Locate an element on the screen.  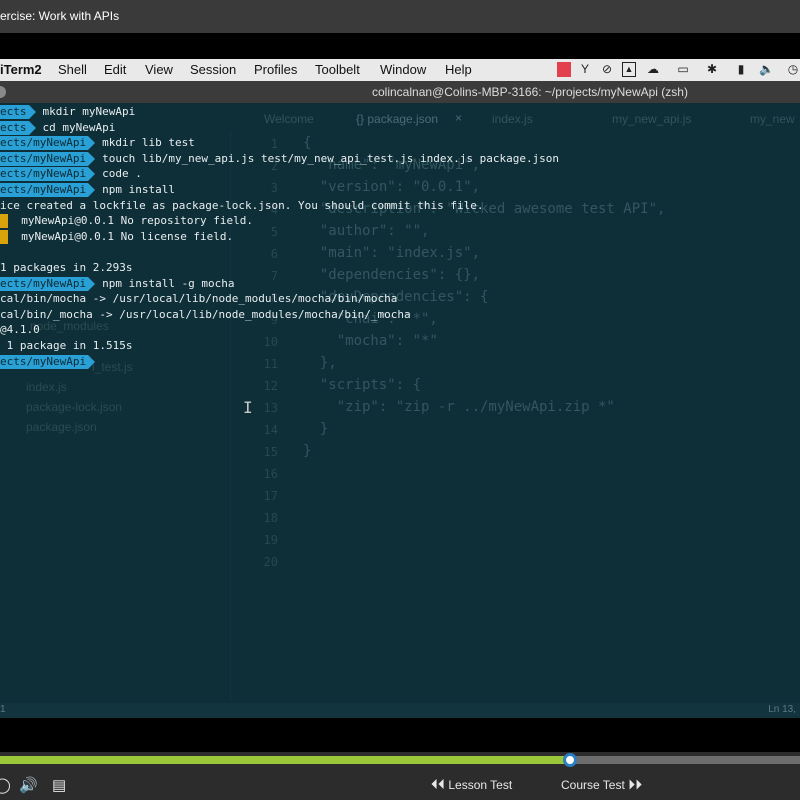
terminal-line: ects mkdir myNewApi is located at coordinates (67, 112).